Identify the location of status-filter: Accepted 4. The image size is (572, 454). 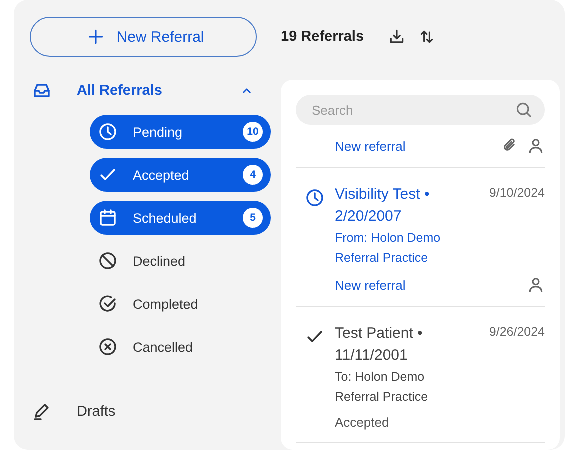
(180, 175).